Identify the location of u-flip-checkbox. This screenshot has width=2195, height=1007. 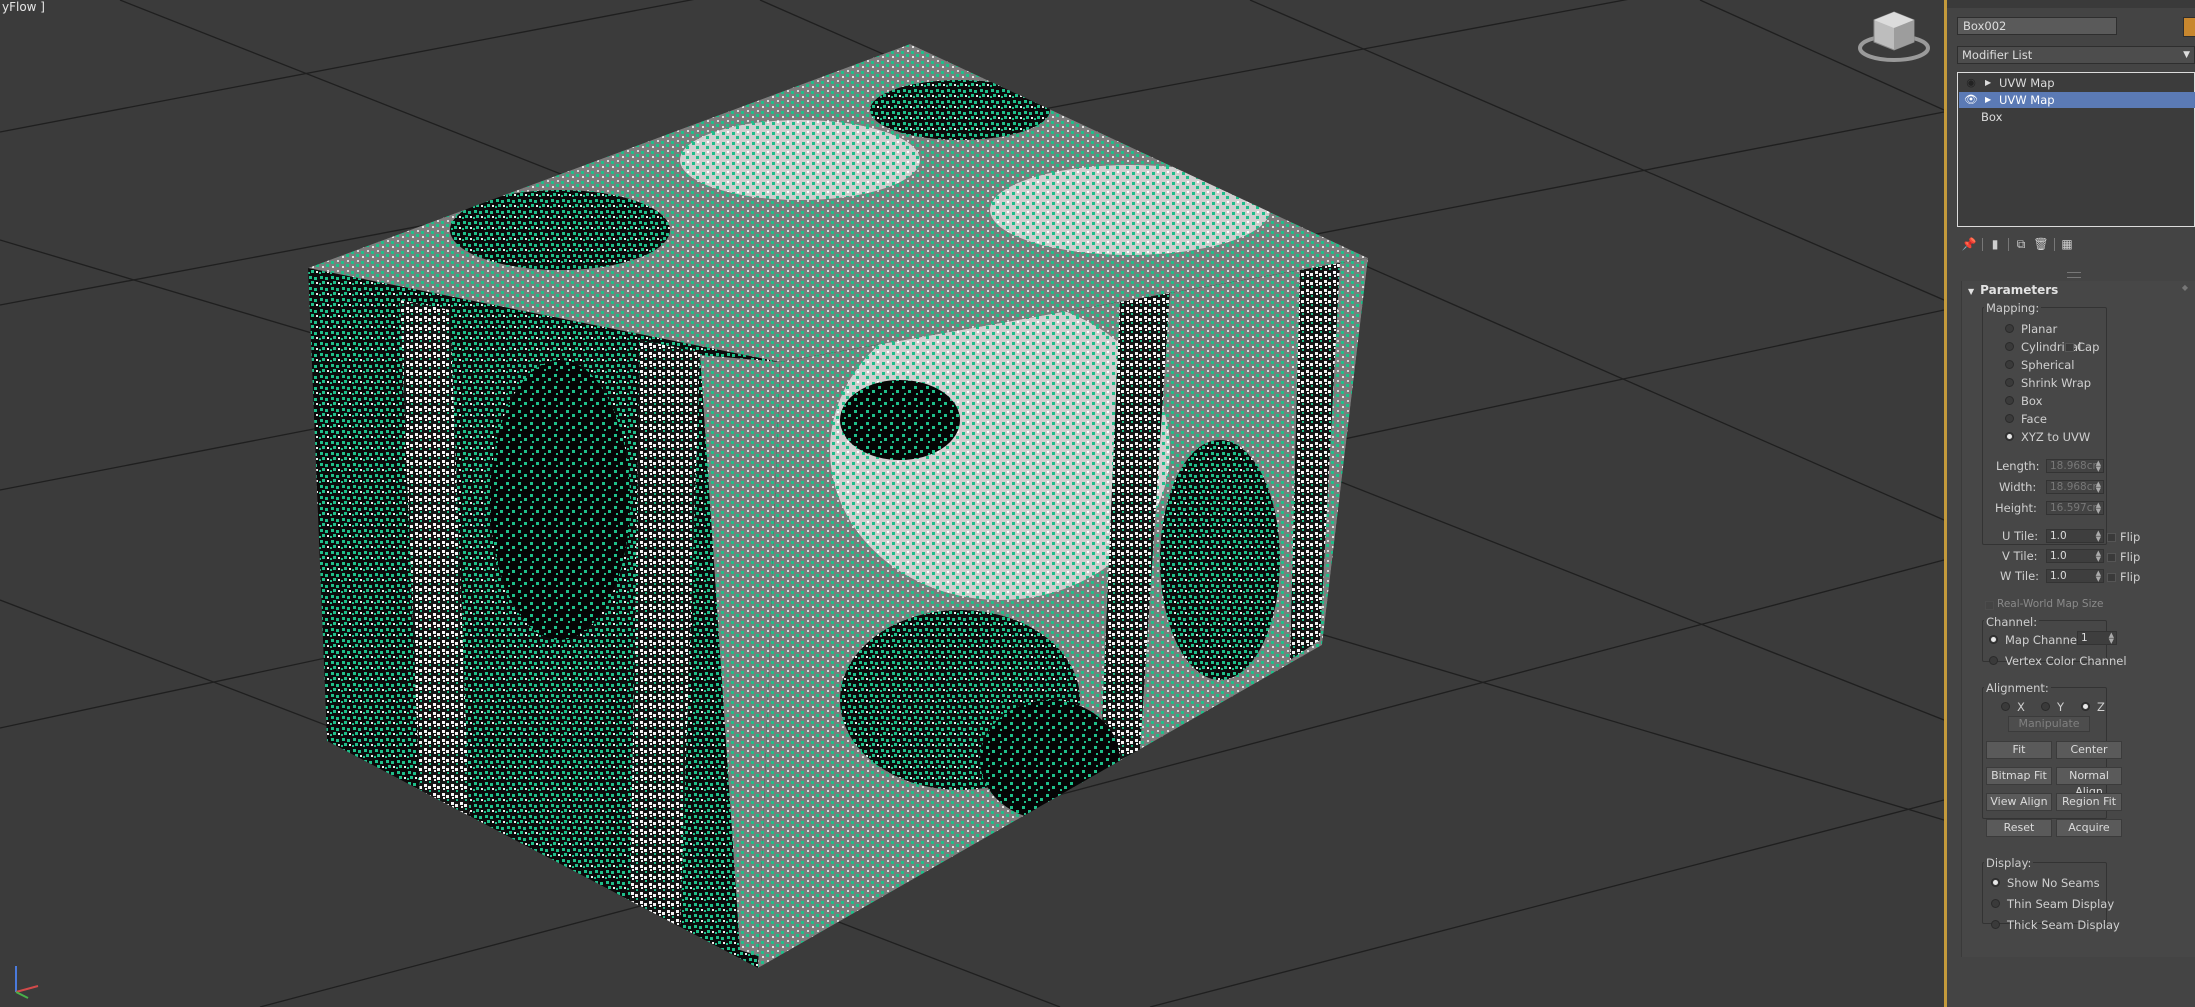
(2111, 537).